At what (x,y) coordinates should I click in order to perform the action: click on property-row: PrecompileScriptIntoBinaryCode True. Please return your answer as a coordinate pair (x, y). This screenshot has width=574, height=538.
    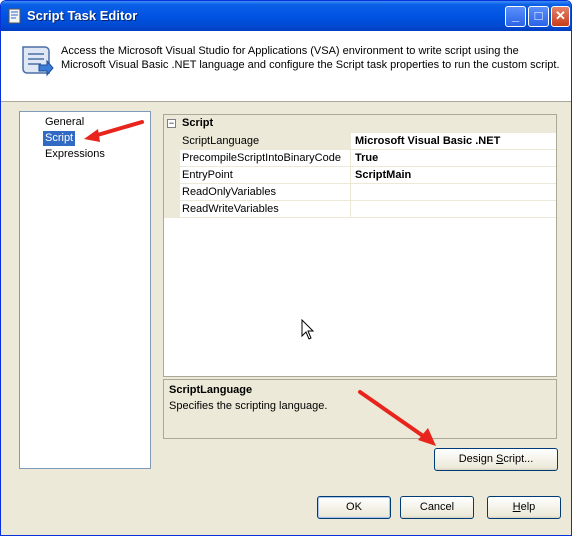
    Looking at the image, I should click on (368, 158).